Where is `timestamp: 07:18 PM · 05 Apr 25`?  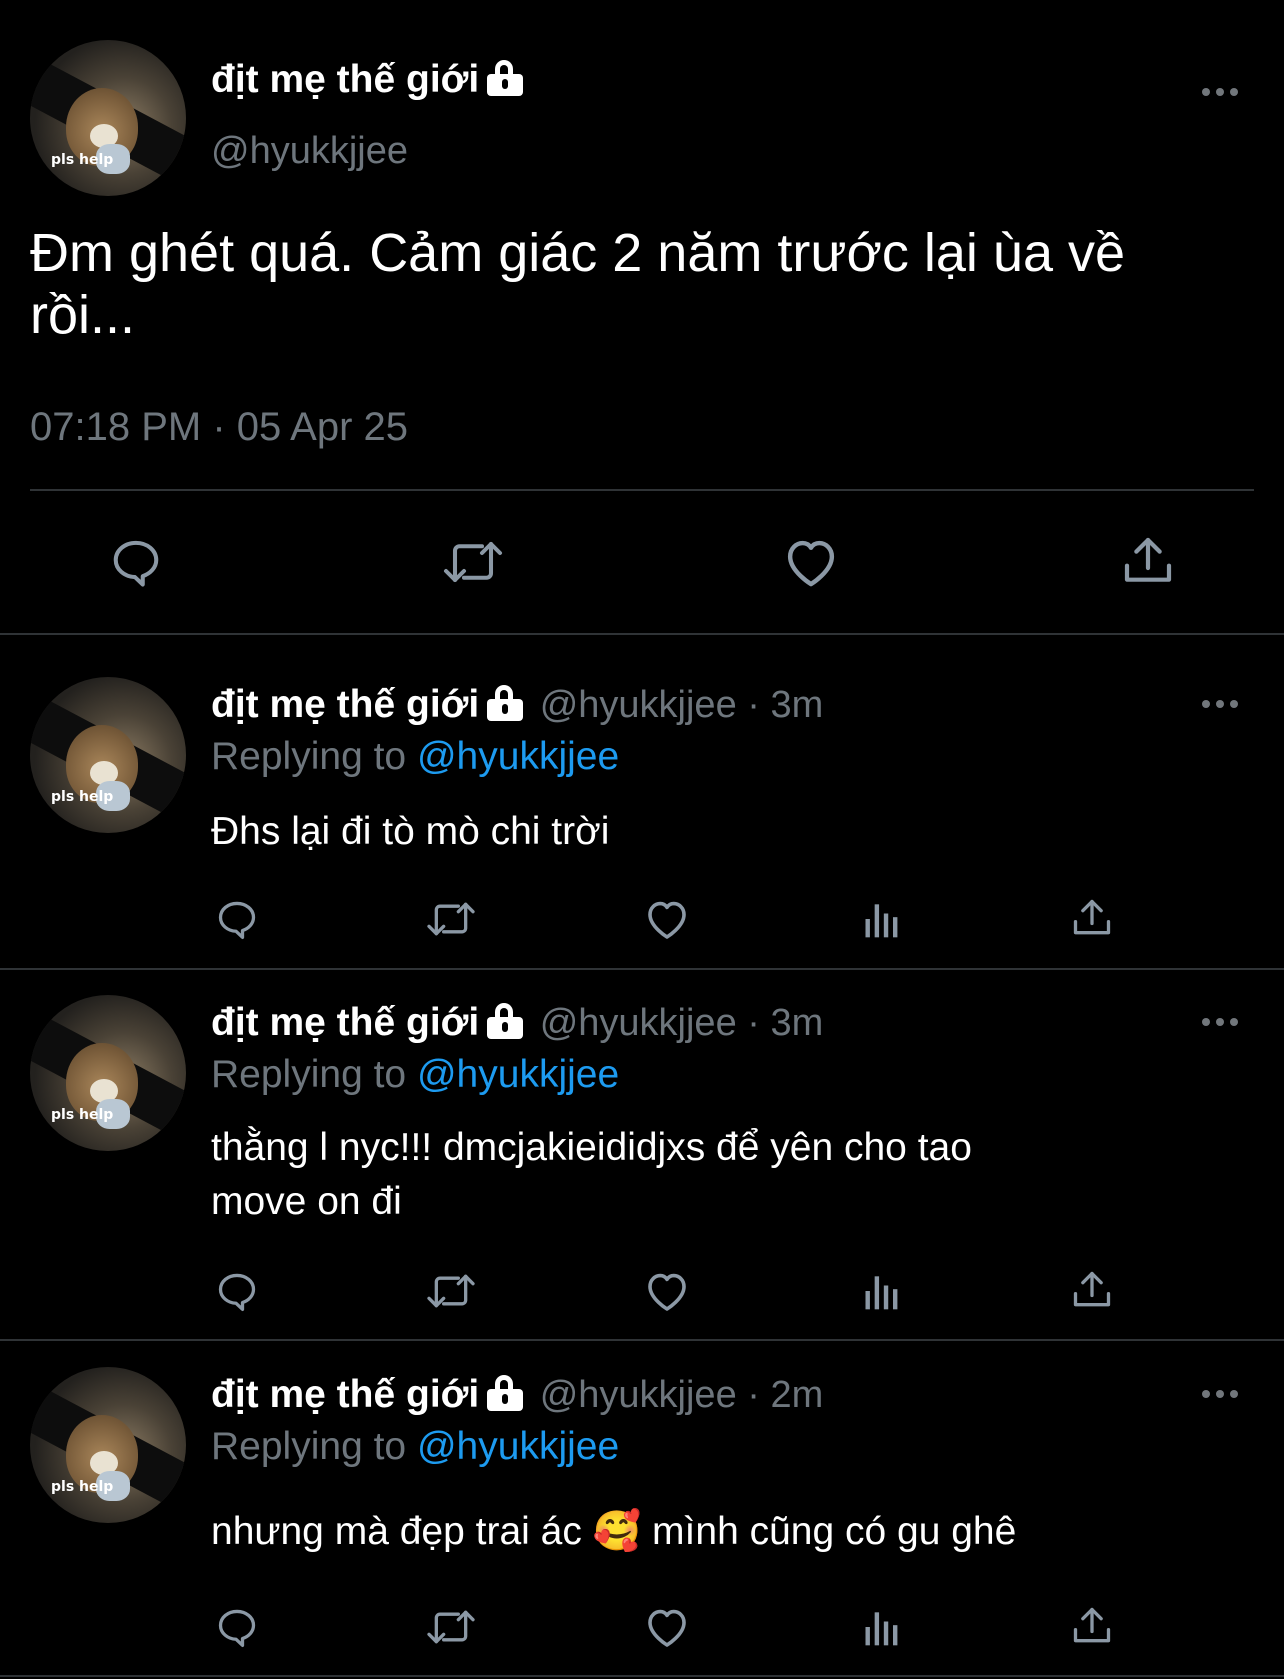 timestamp: 07:18 PM · 05 Apr 25 is located at coordinates (219, 427).